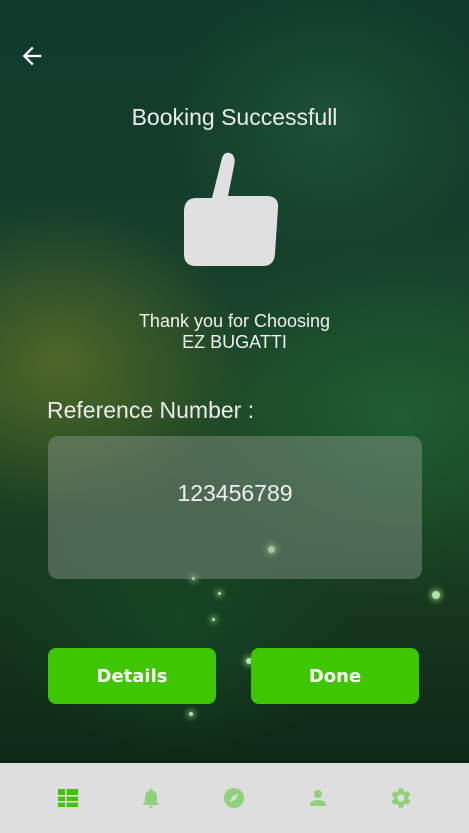  I want to click on reference-number-value: 123456789, so click(235, 493).